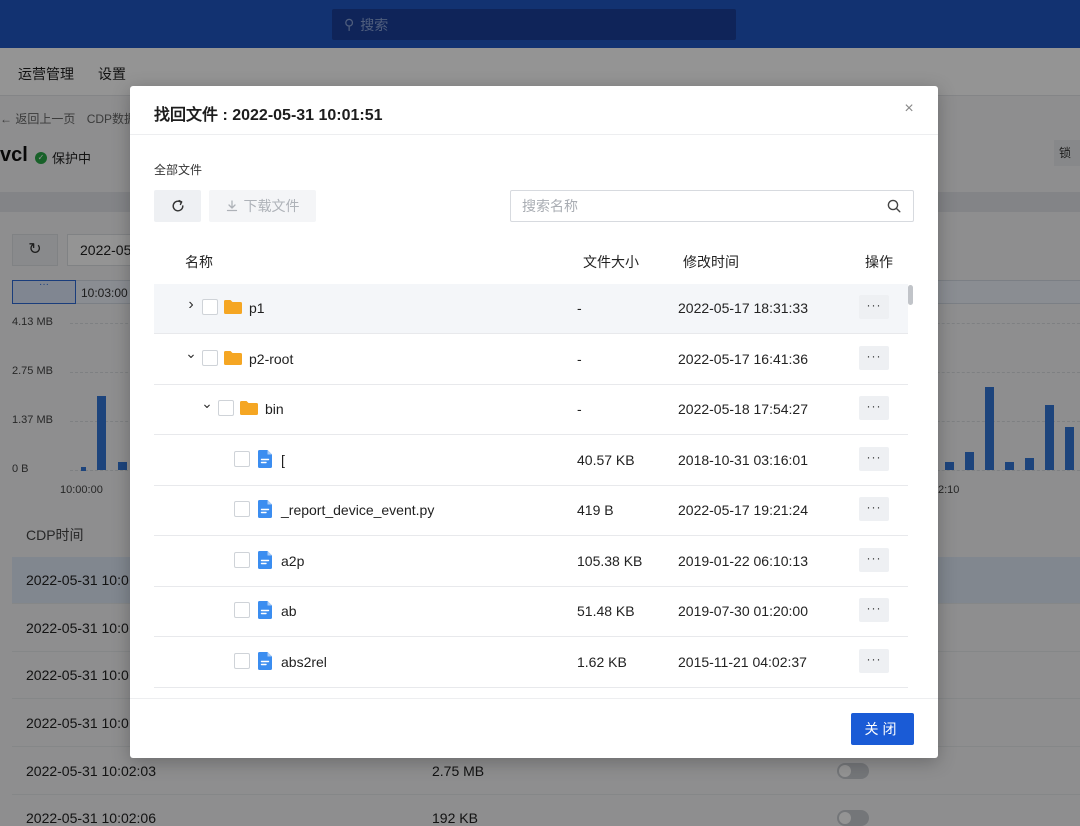  Describe the element at coordinates (534, 728) in the screenshot. I see `modal-footer: 关闭` at that location.